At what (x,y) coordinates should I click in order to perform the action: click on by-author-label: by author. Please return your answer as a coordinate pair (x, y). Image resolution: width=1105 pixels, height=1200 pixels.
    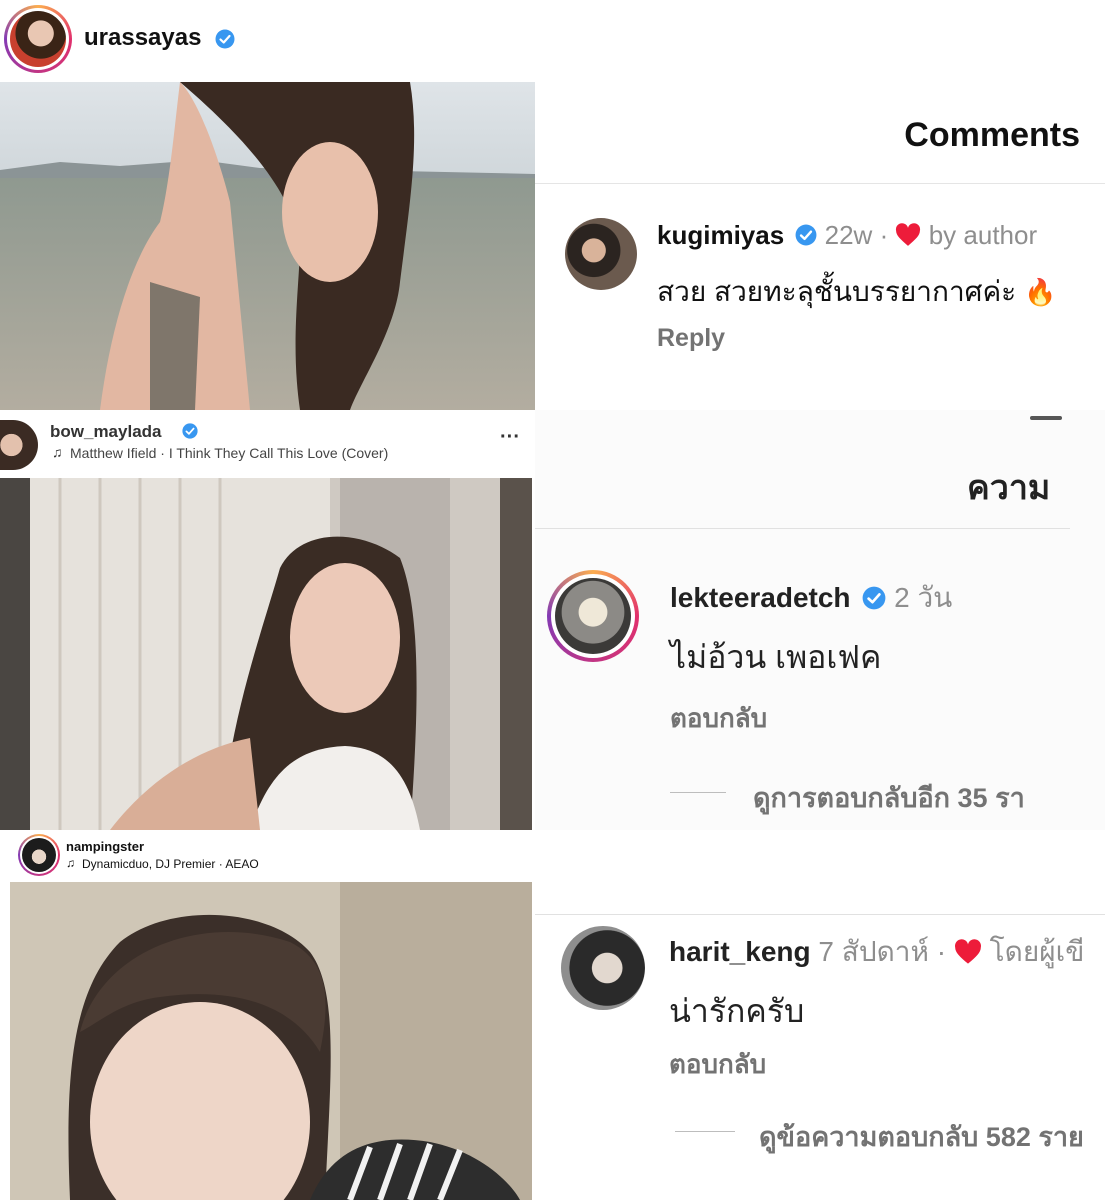
    Looking at the image, I should click on (983, 235).